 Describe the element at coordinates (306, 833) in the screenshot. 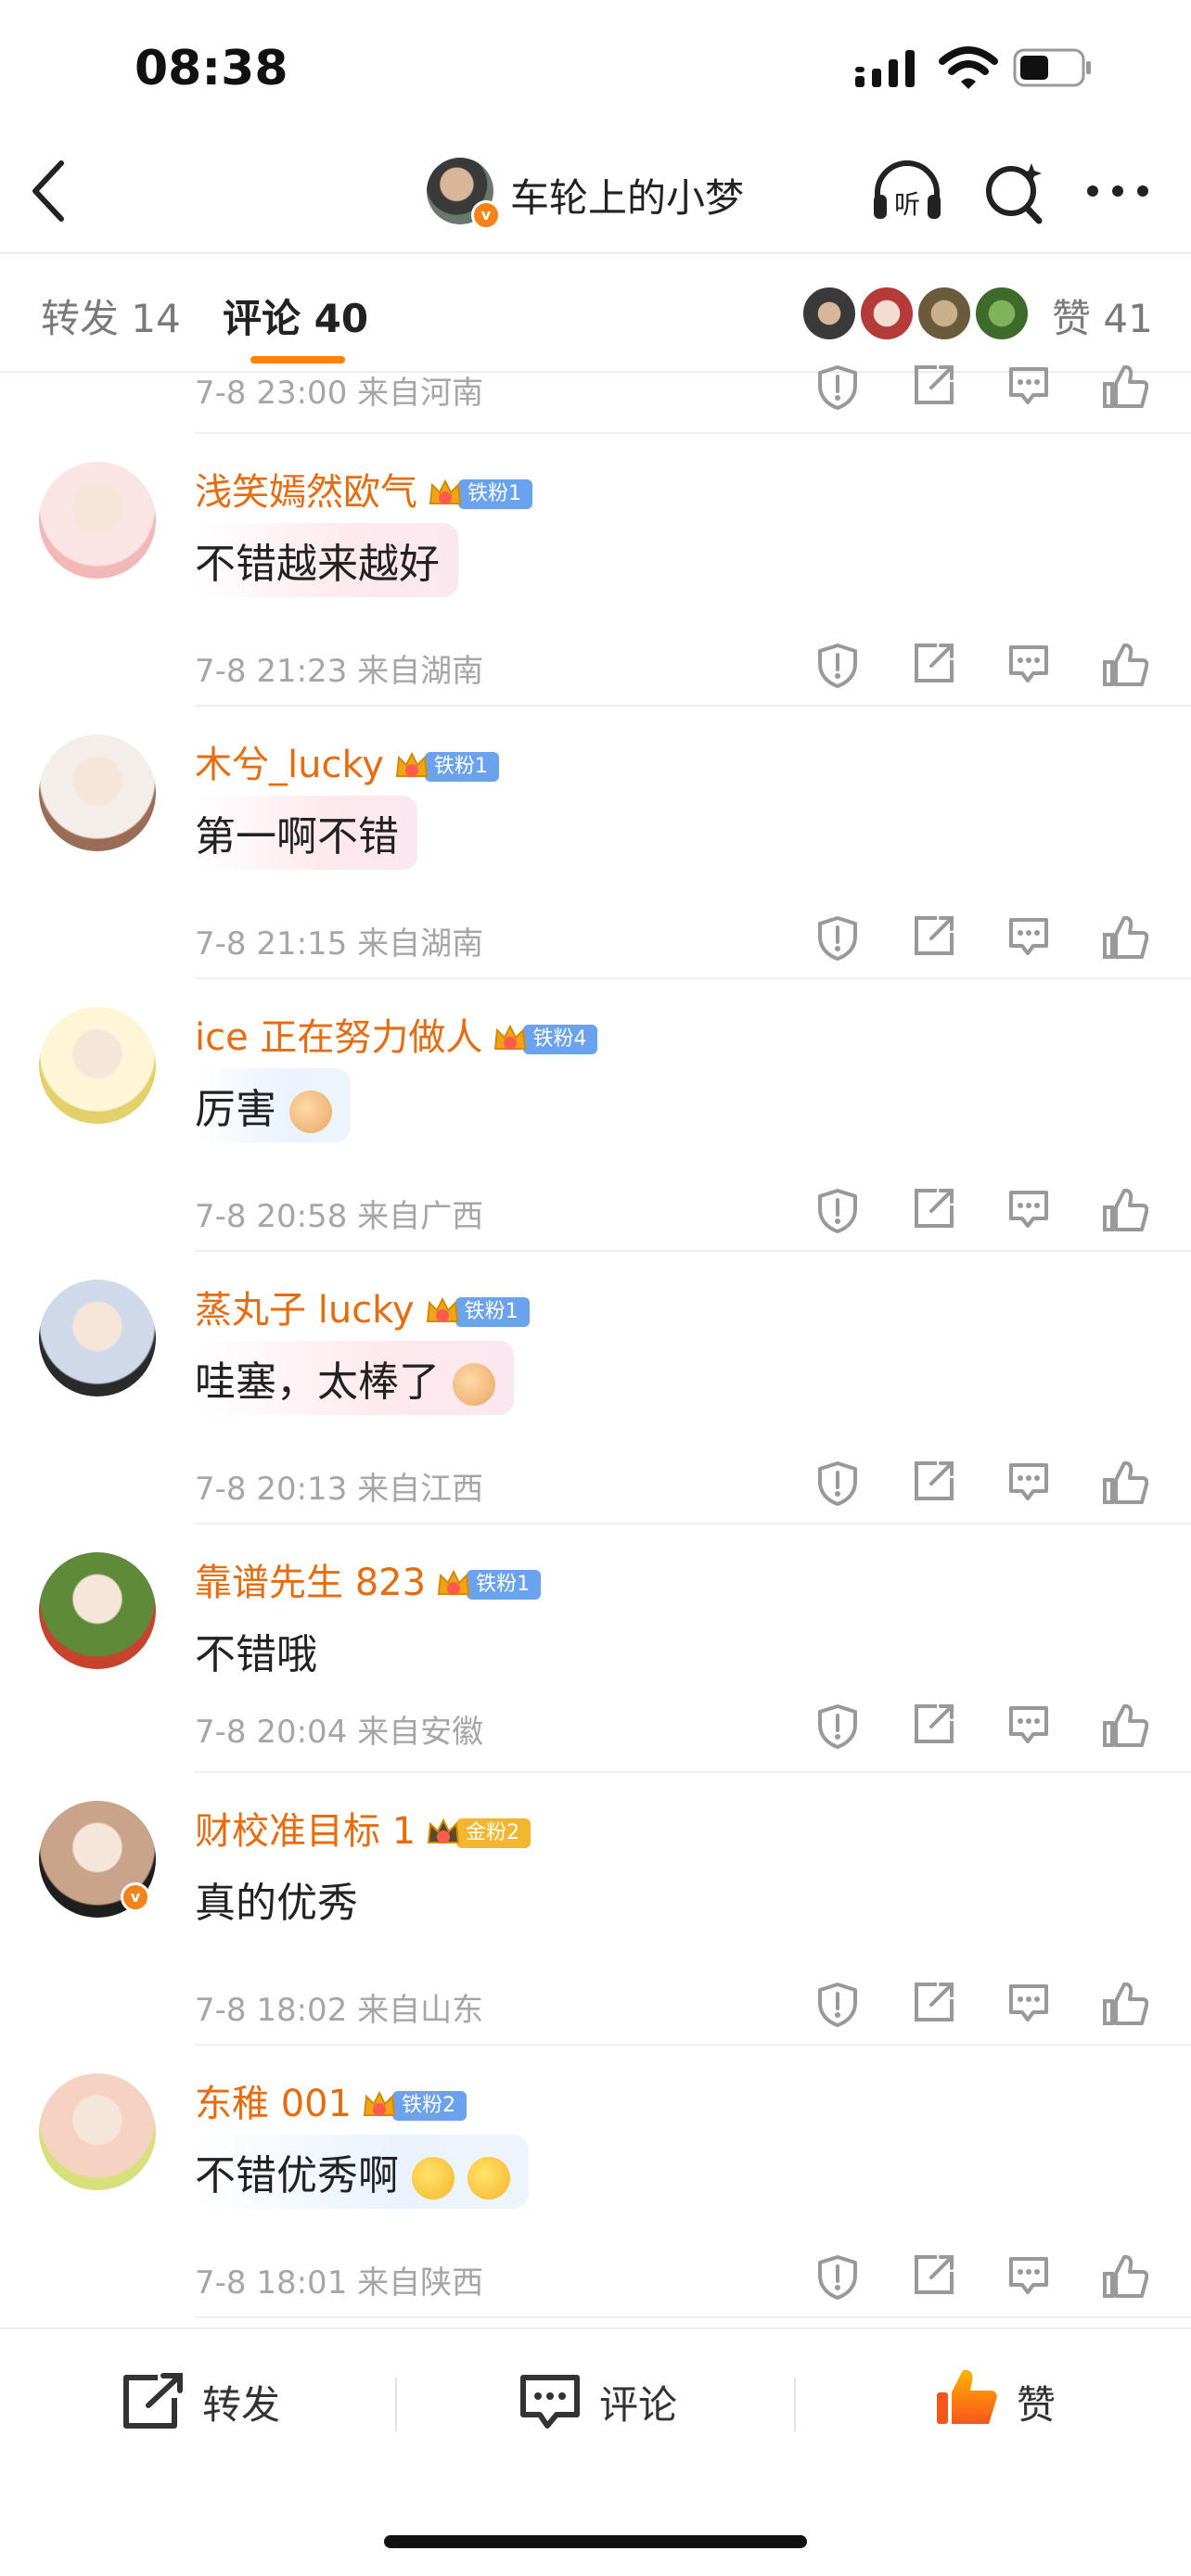

I see `comment-text: 第一啊不错` at that location.